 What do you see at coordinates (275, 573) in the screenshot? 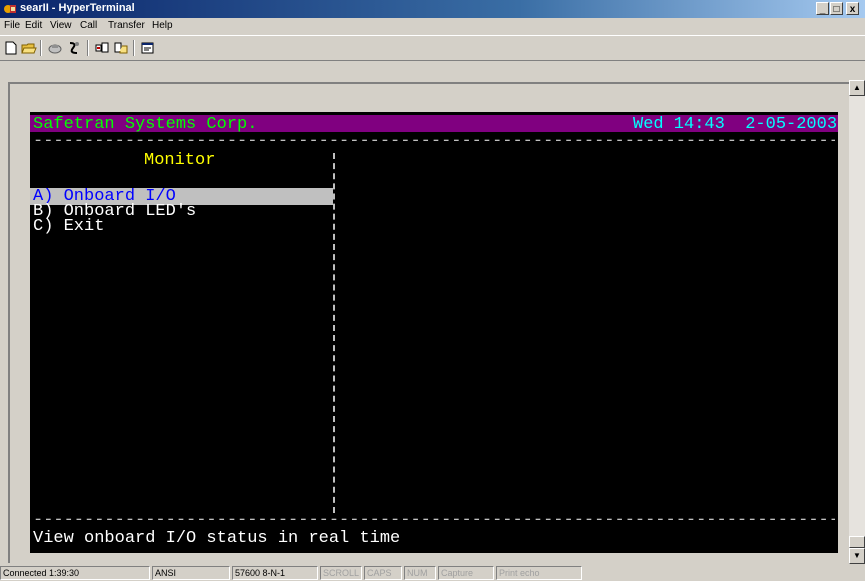
I see `status-settings: 57600 8-N-1` at bounding box center [275, 573].